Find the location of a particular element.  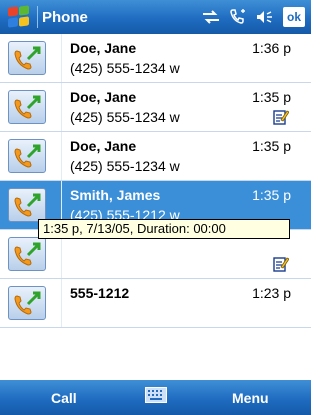

title-bar: Phone ok is located at coordinates (155, 17).